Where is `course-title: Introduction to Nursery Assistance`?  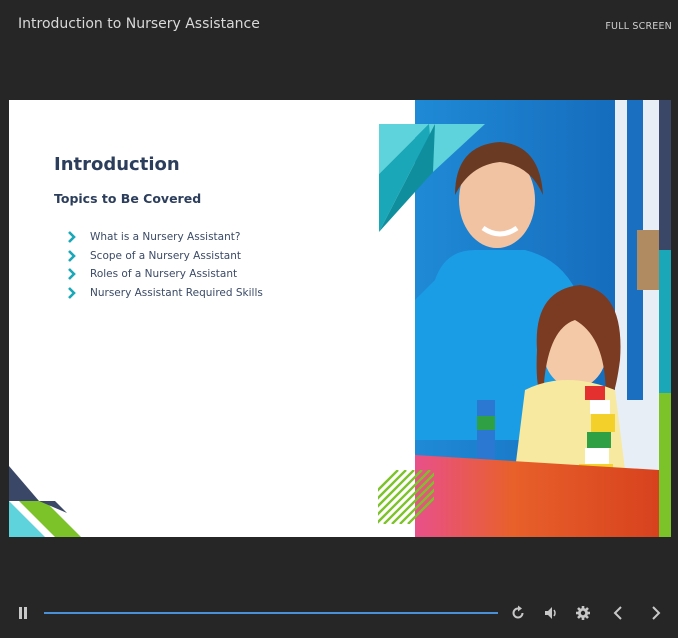 course-title: Introduction to Nursery Assistance is located at coordinates (139, 24).